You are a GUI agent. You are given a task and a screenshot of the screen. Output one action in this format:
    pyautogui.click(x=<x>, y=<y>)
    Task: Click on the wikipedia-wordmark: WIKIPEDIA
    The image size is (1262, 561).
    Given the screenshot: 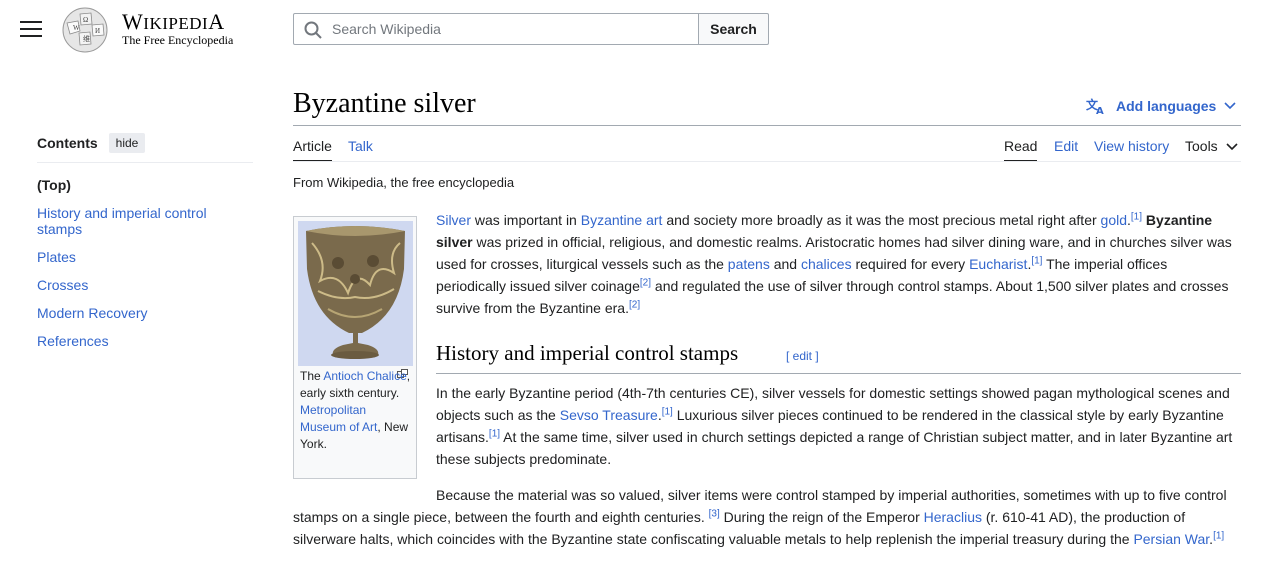 What is the action you would take?
    pyautogui.click(x=173, y=22)
    